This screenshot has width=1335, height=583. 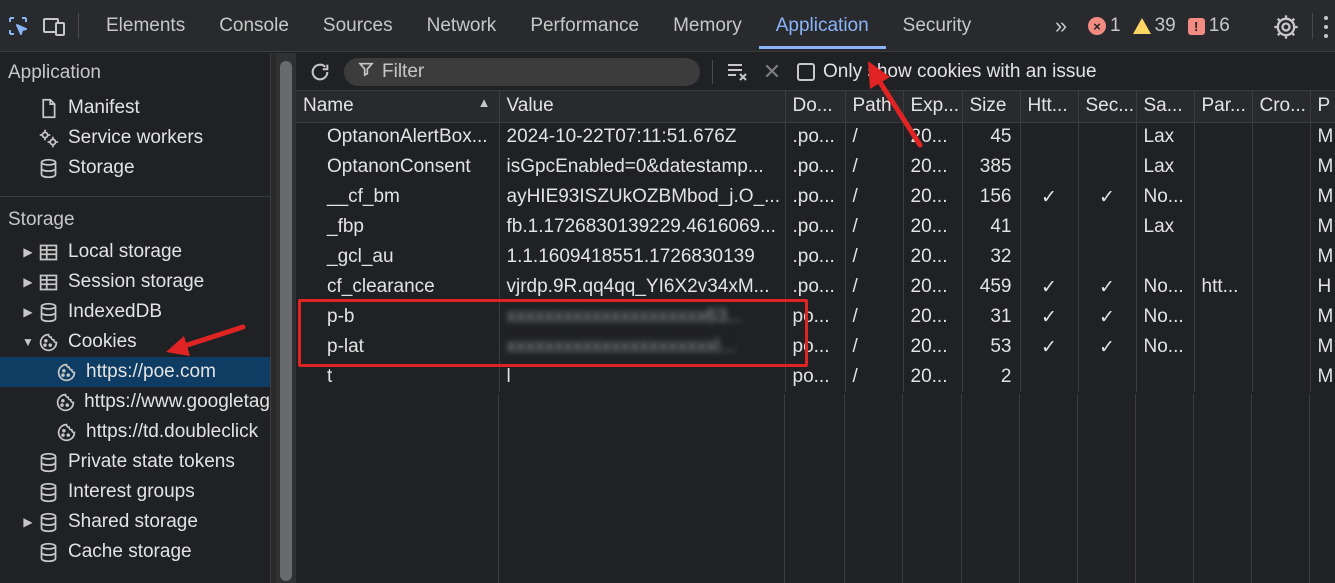 What do you see at coordinates (822, 26) in the screenshot?
I see `tab-application: Application` at bounding box center [822, 26].